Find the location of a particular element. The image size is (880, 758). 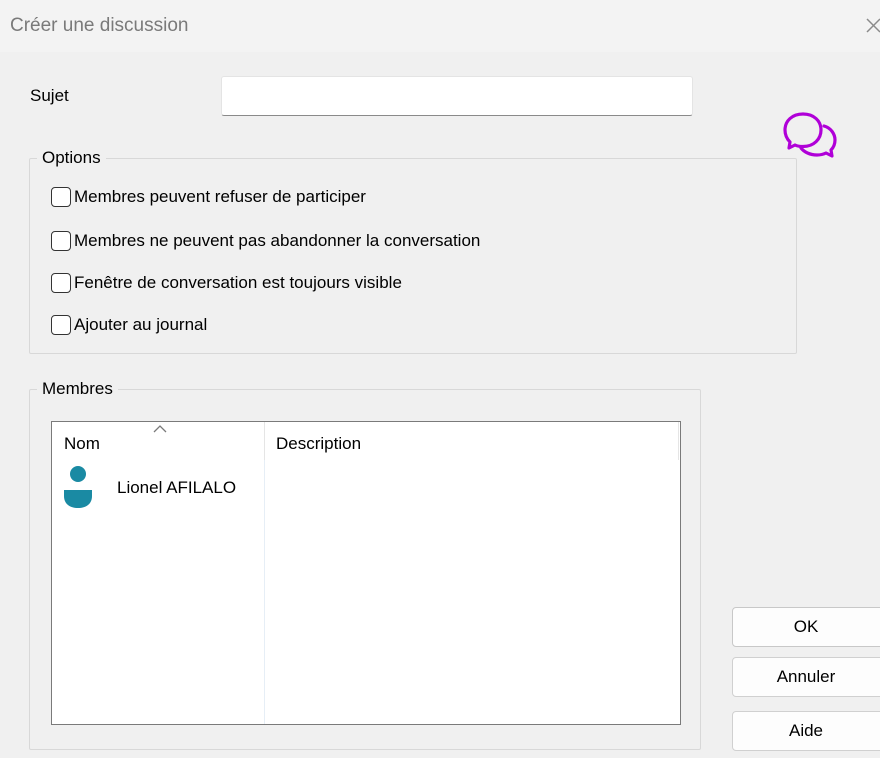

title-bar: Créer une discussion is located at coordinates (440, 26).